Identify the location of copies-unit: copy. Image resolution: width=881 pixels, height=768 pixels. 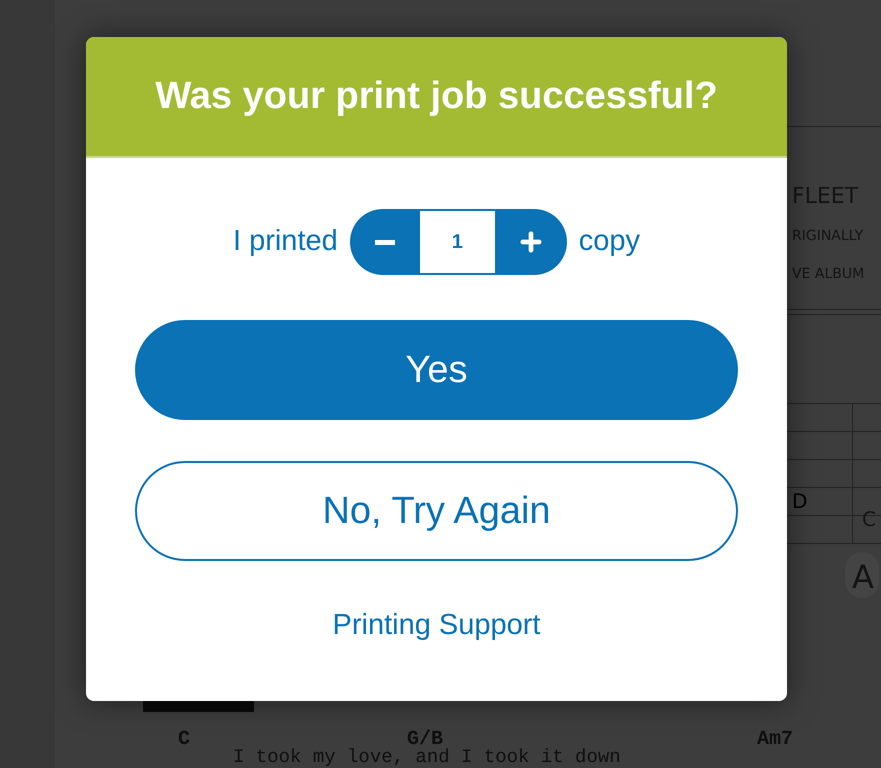
(609, 242).